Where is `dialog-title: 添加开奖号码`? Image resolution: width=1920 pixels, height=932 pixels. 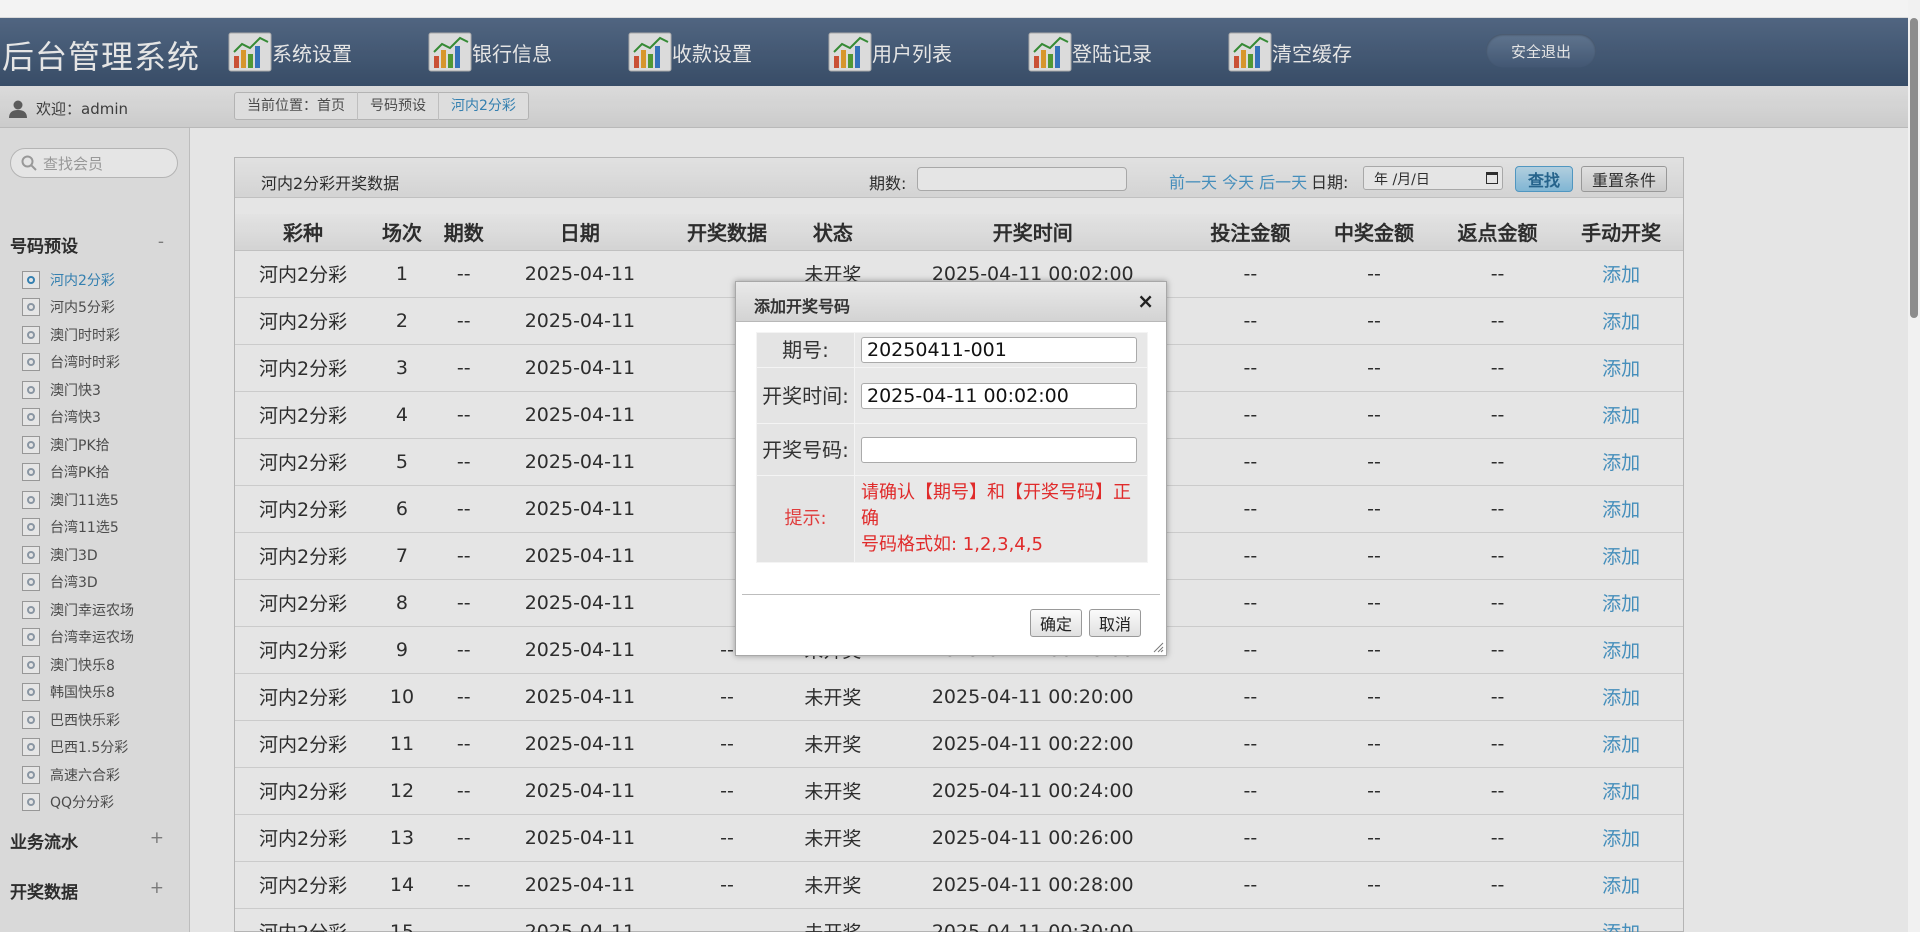
dialog-title: 添加开奖号码 is located at coordinates (802, 306).